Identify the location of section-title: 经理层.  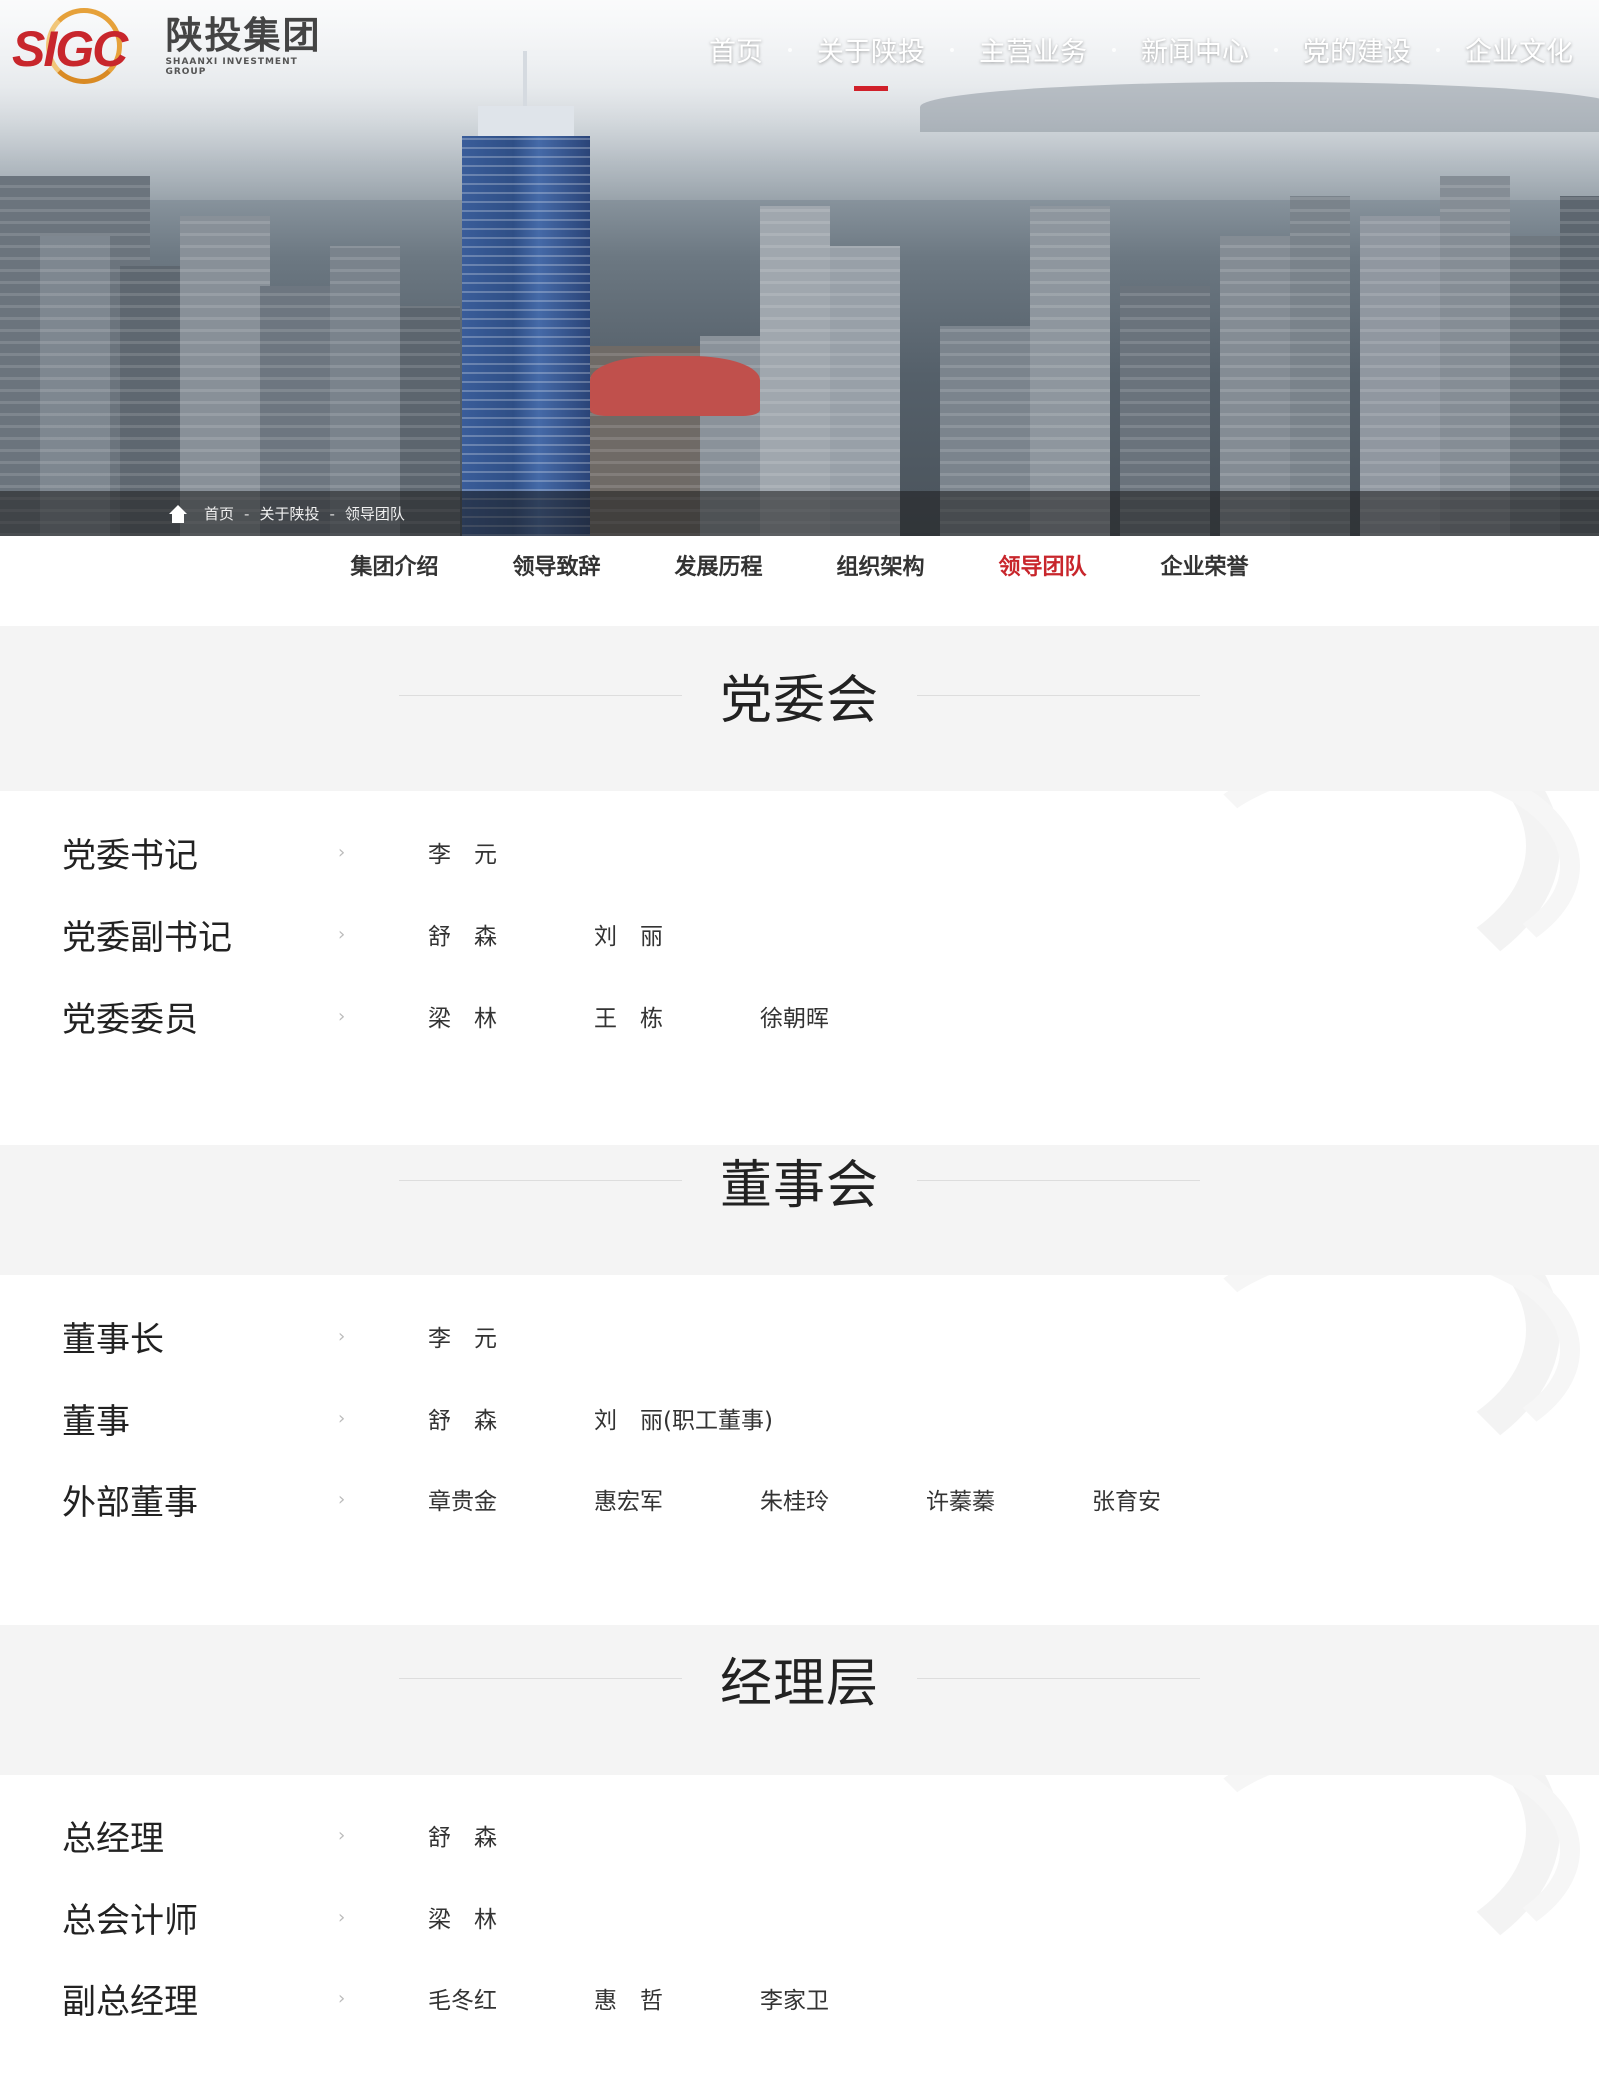
(799, 1683).